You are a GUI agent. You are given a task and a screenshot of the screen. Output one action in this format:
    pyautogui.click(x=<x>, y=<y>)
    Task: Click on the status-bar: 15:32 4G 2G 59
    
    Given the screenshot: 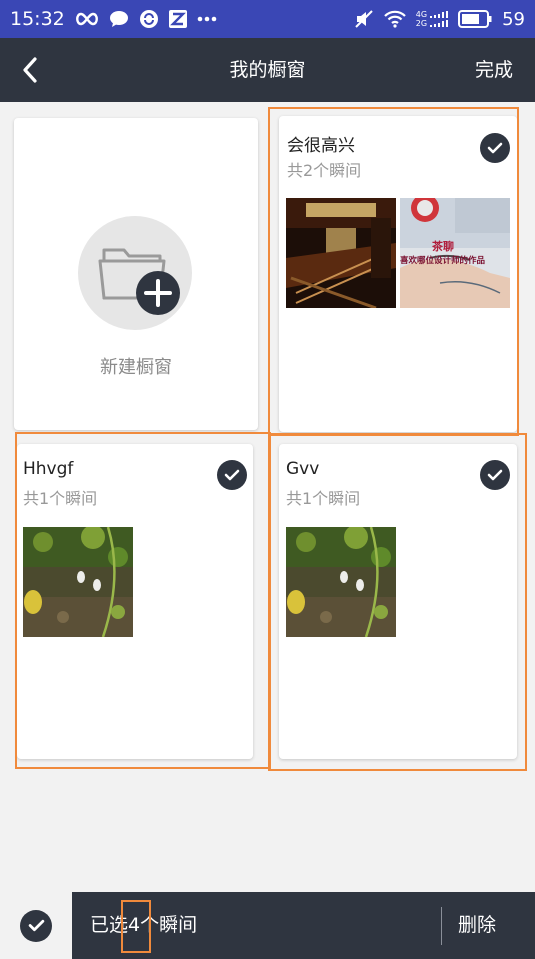 What is the action you would take?
    pyautogui.click(x=267, y=19)
    